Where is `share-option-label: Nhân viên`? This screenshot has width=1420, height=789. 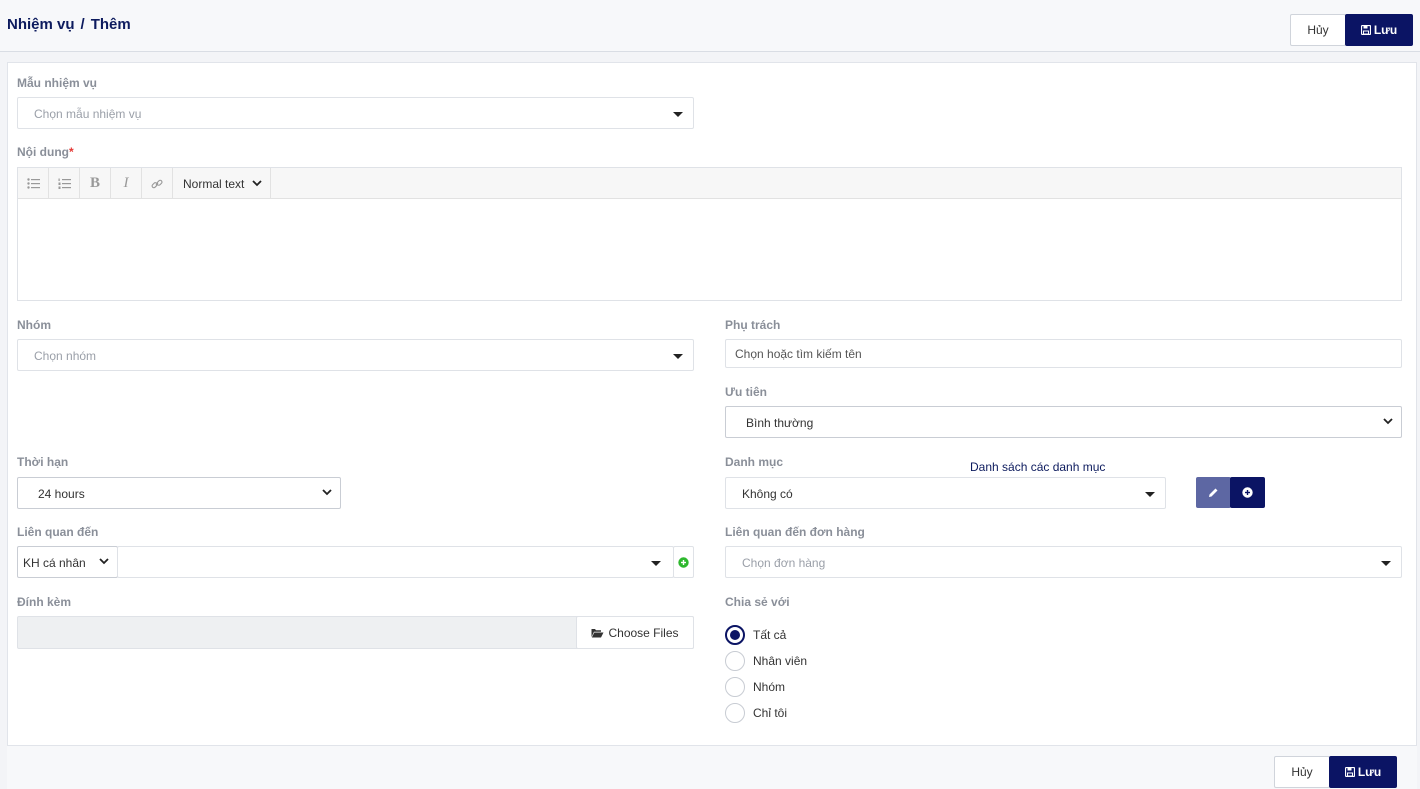 share-option-label: Nhân viên is located at coordinates (780, 661).